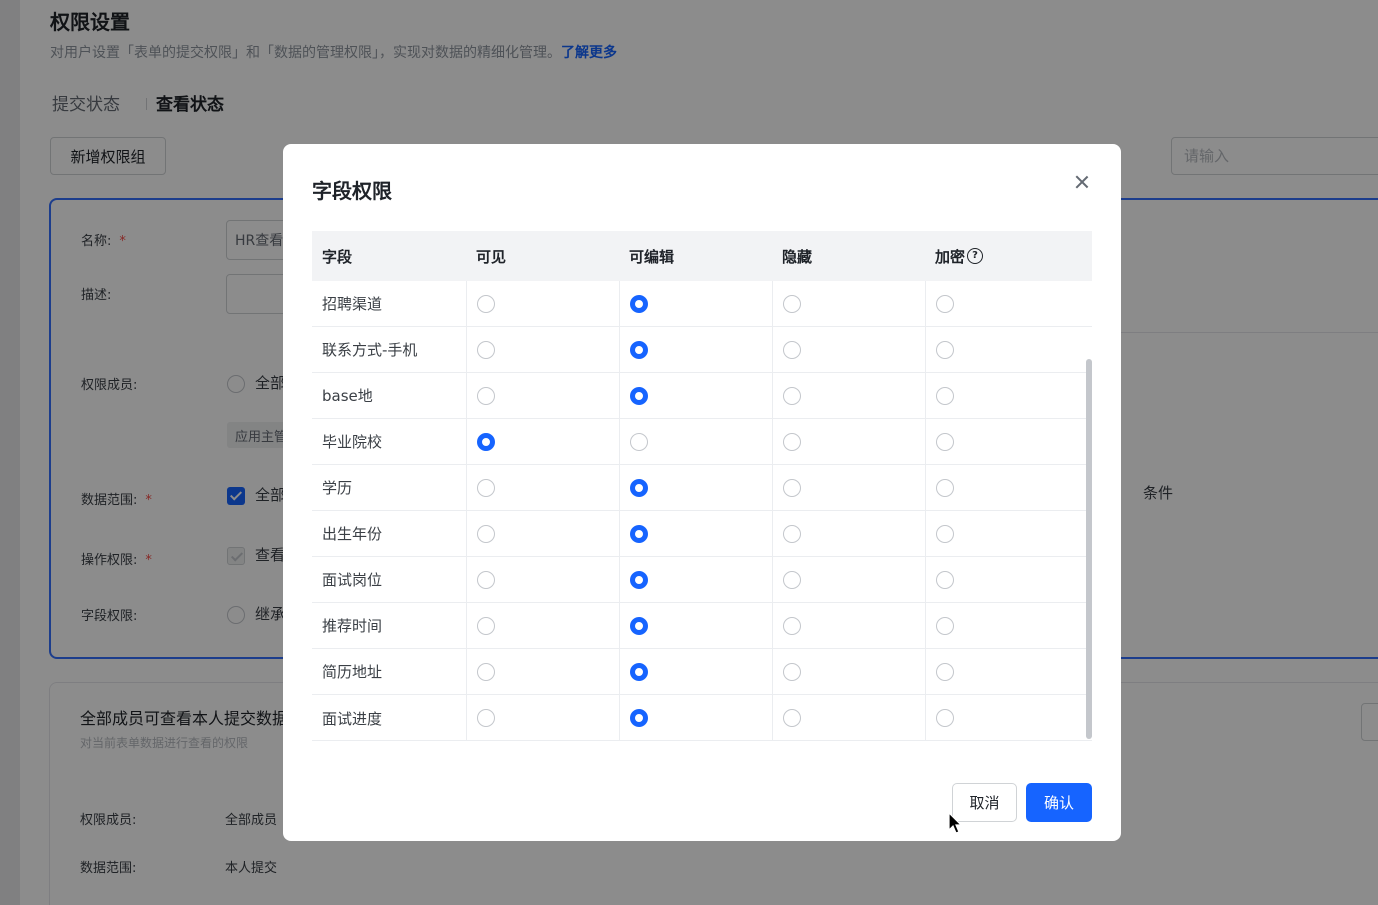 This screenshot has width=1378, height=905. Describe the element at coordinates (975, 256) in the screenshot. I see `help-icon: ?` at that location.